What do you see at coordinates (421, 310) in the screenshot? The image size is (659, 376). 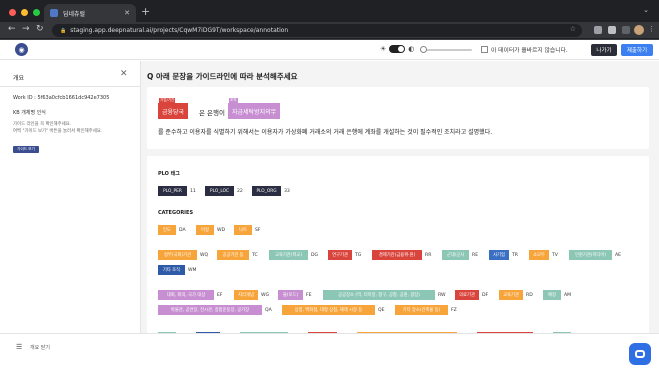 I see `tag-chip: 기타 장소(건축물 등)` at bounding box center [421, 310].